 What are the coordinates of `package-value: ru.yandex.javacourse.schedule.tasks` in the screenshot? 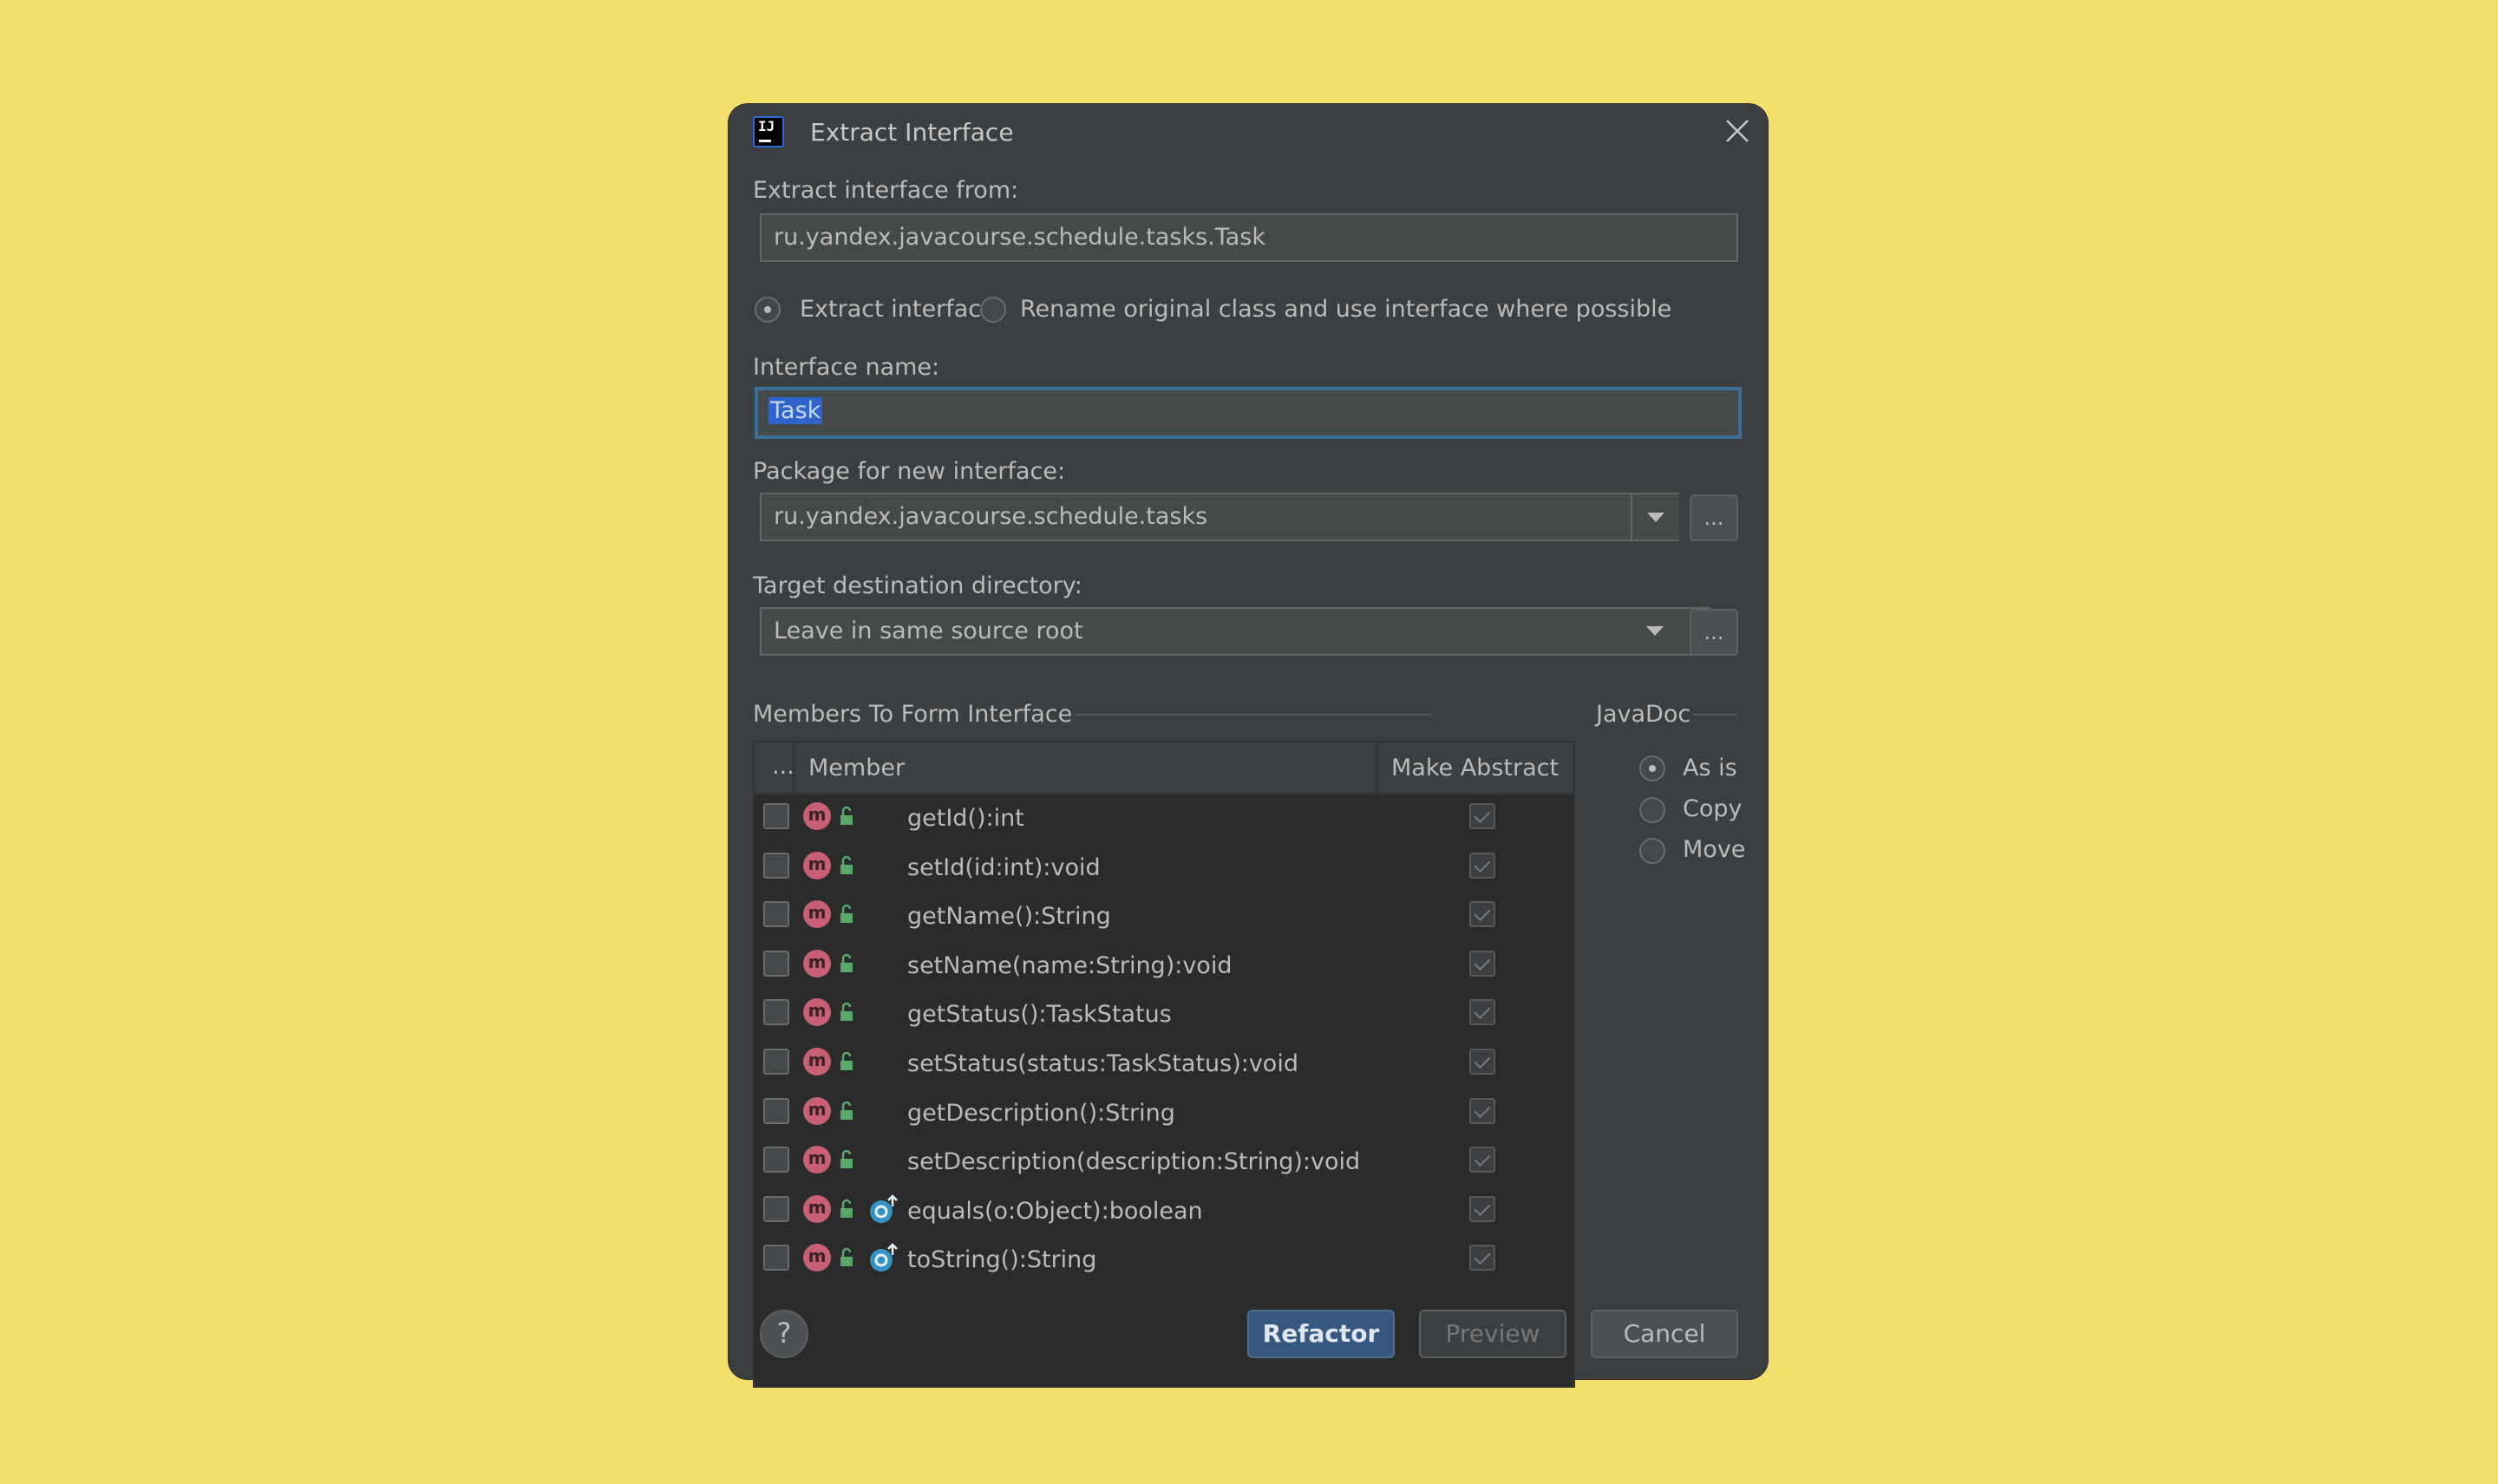 It's located at (991, 517).